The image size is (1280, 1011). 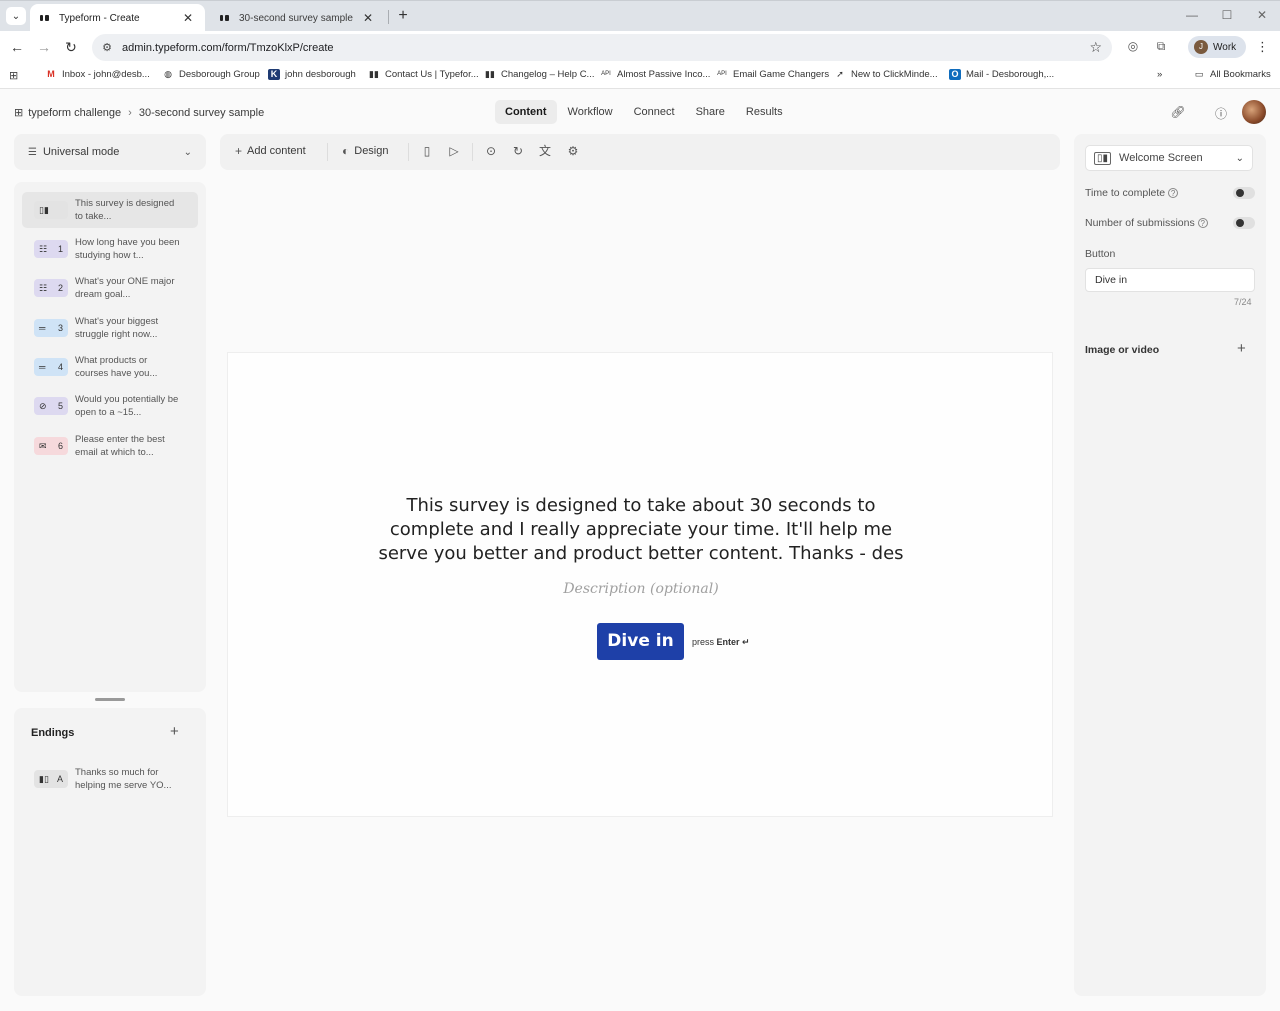 What do you see at coordinates (1161, 46) in the screenshot?
I see `extensions-puzzle-icon: ⧉` at bounding box center [1161, 46].